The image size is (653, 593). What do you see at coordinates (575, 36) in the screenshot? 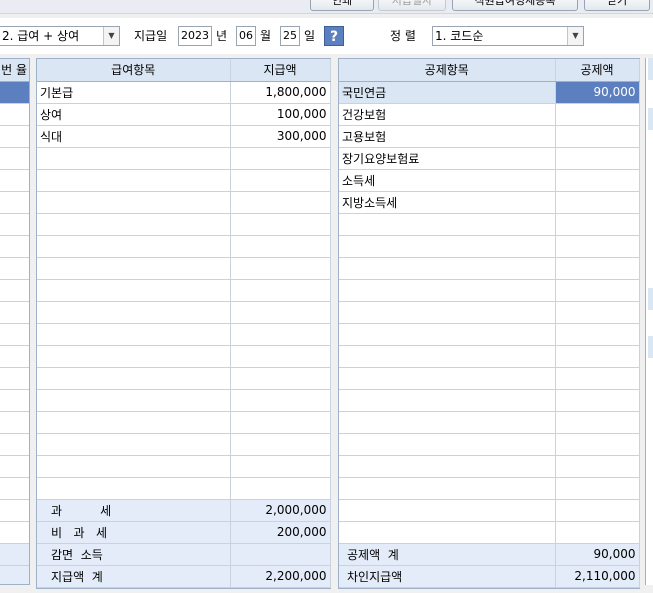
I see `chevron-down-icon: ▼` at bounding box center [575, 36].